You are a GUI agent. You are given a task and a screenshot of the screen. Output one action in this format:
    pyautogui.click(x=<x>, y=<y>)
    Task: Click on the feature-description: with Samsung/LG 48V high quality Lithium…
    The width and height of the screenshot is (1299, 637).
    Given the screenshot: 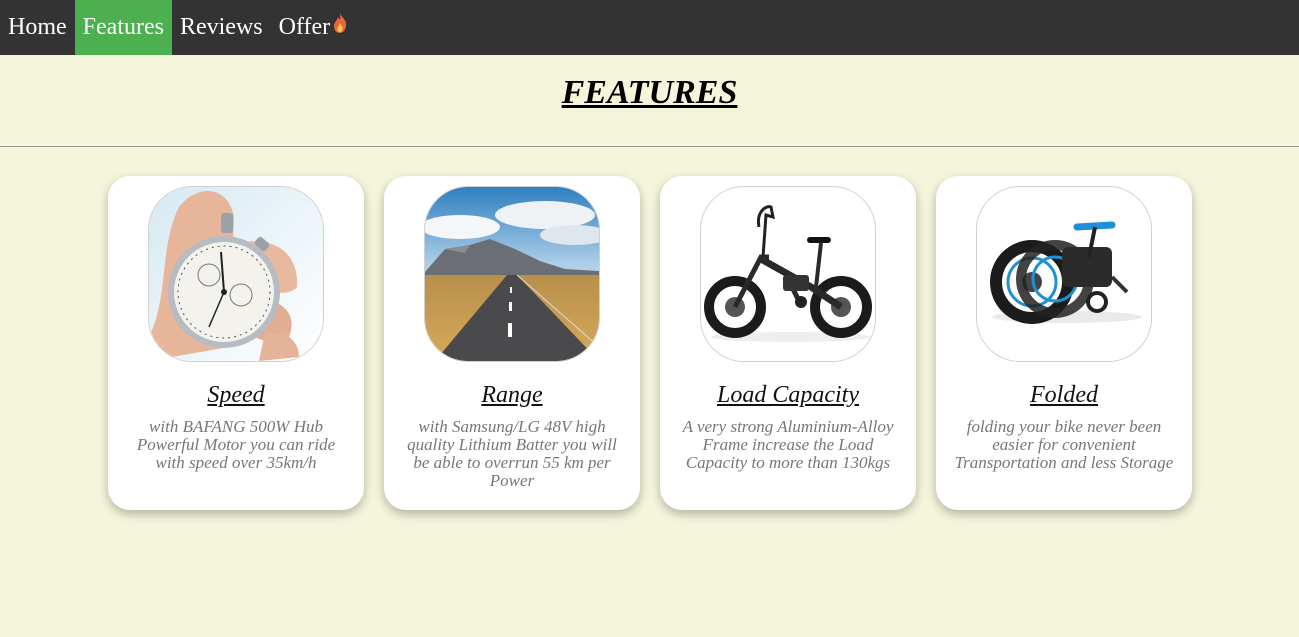 What is the action you would take?
    pyautogui.click(x=512, y=453)
    